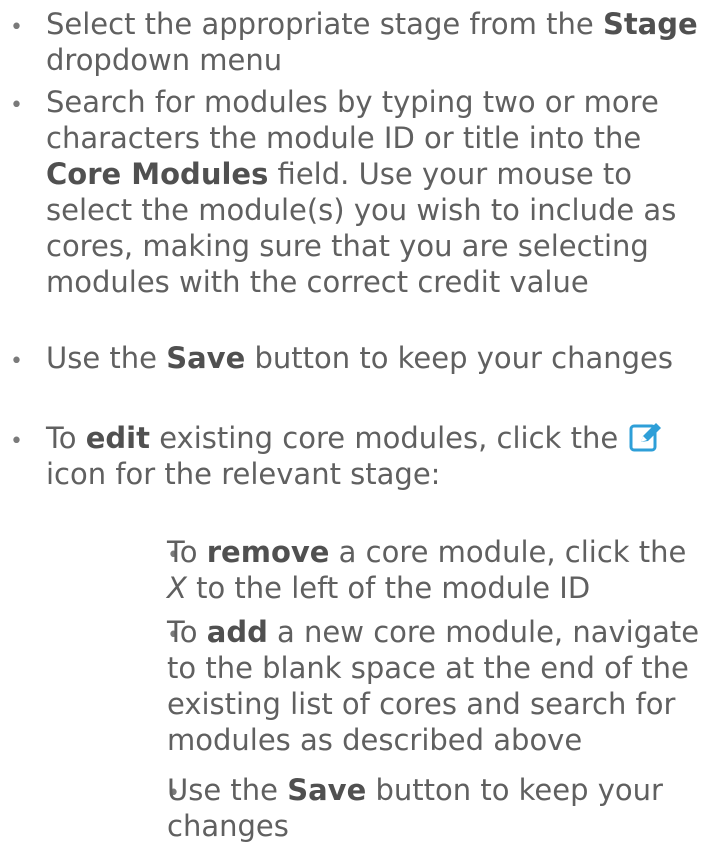  I want to click on core-modules-label: Core Modules, so click(157, 174).